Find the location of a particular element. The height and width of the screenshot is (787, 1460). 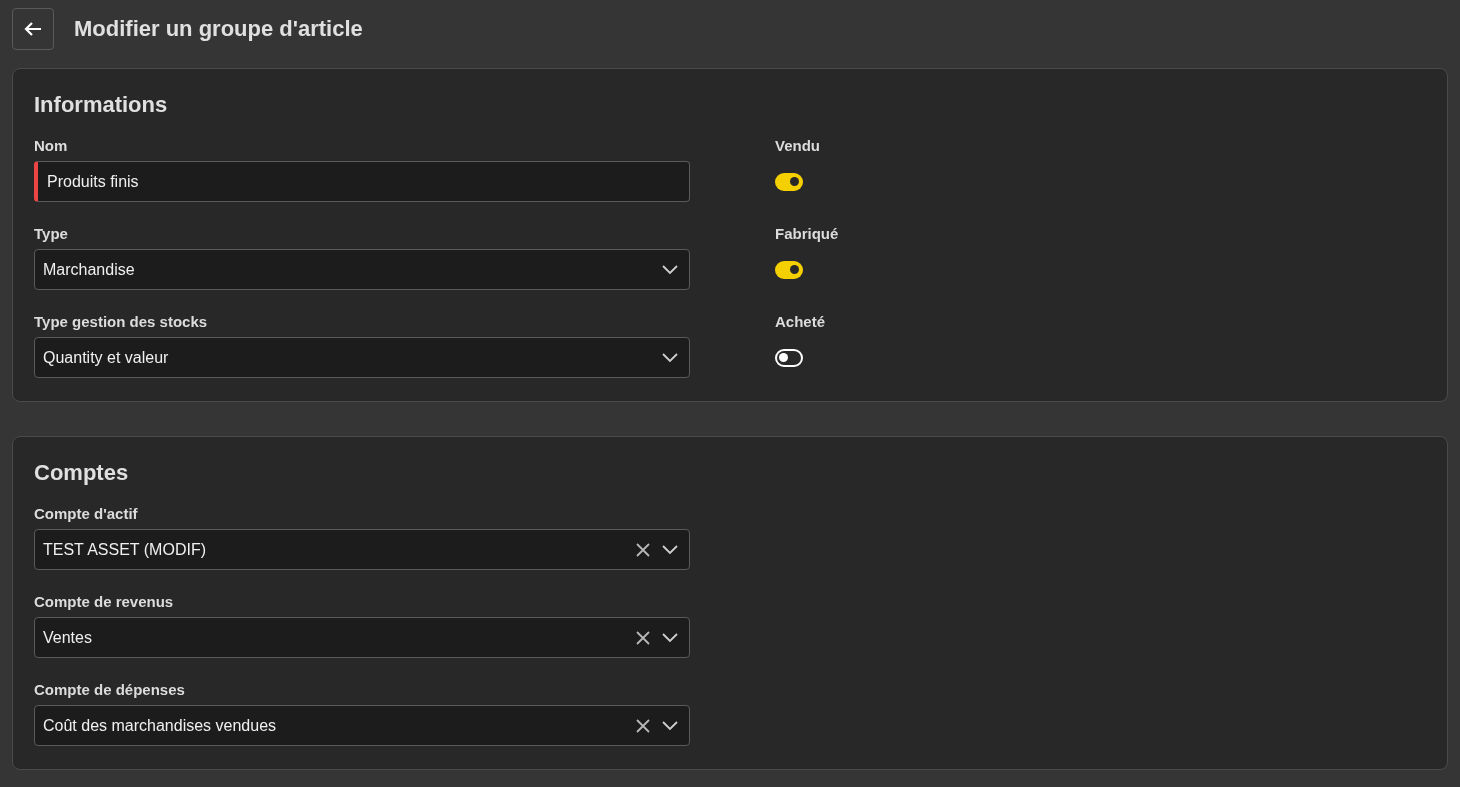

toggle-label: Fabriqué is located at coordinates (807, 234).